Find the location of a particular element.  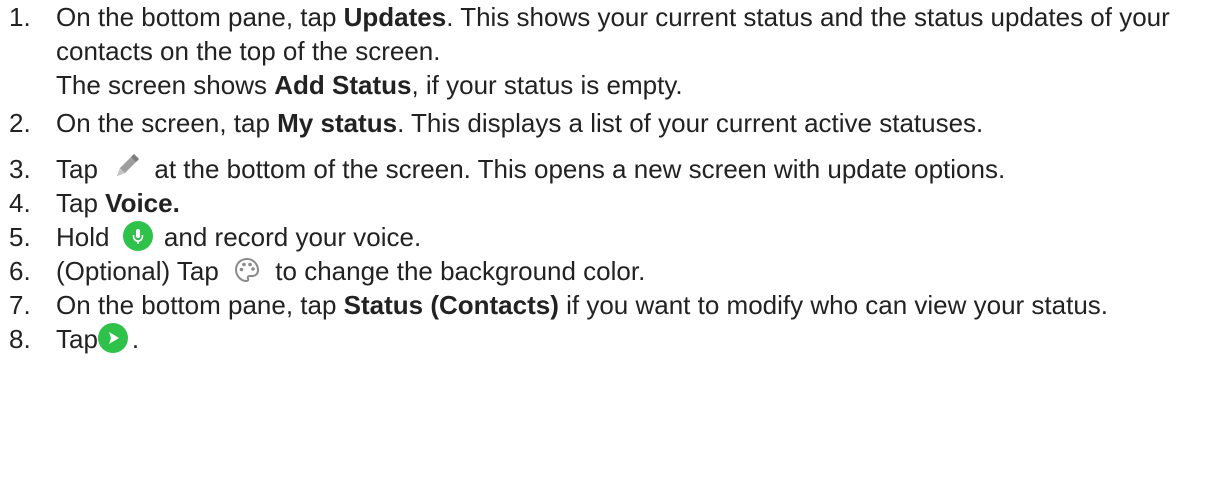

step-number: 3. is located at coordinates (20, 169).